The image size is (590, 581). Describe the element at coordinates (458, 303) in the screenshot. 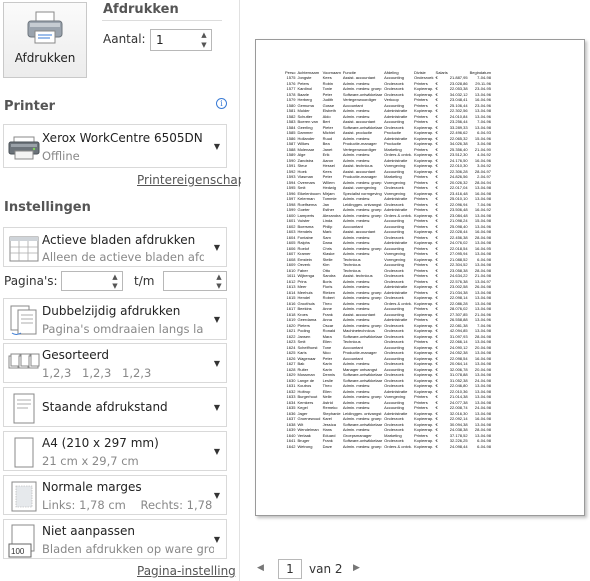

I see `preview-cell: 22.086,28` at that location.